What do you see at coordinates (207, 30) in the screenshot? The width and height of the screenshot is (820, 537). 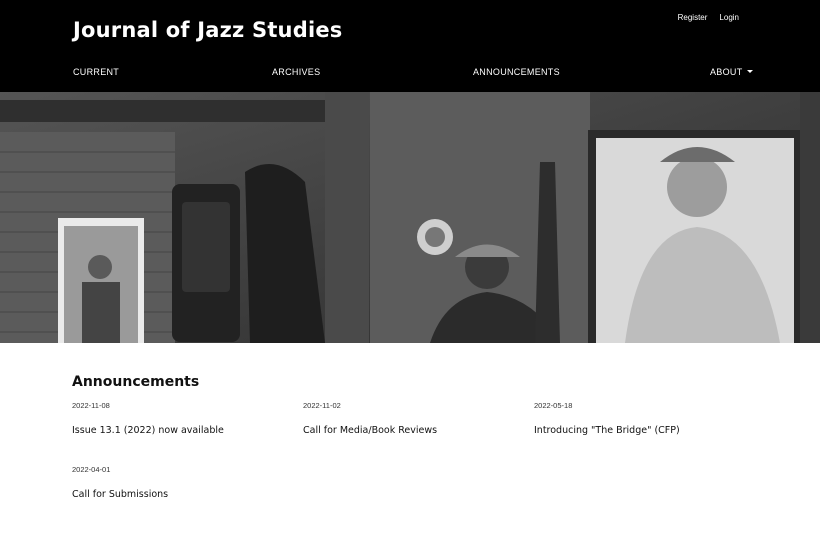 I see `site-title: Journal of Jazz Studies` at bounding box center [207, 30].